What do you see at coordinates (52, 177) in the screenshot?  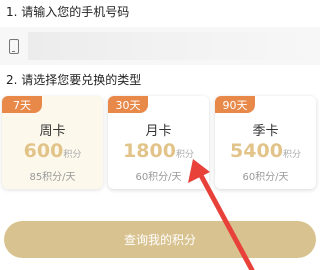 I see `card-rate: 85积分/天` at bounding box center [52, 177].